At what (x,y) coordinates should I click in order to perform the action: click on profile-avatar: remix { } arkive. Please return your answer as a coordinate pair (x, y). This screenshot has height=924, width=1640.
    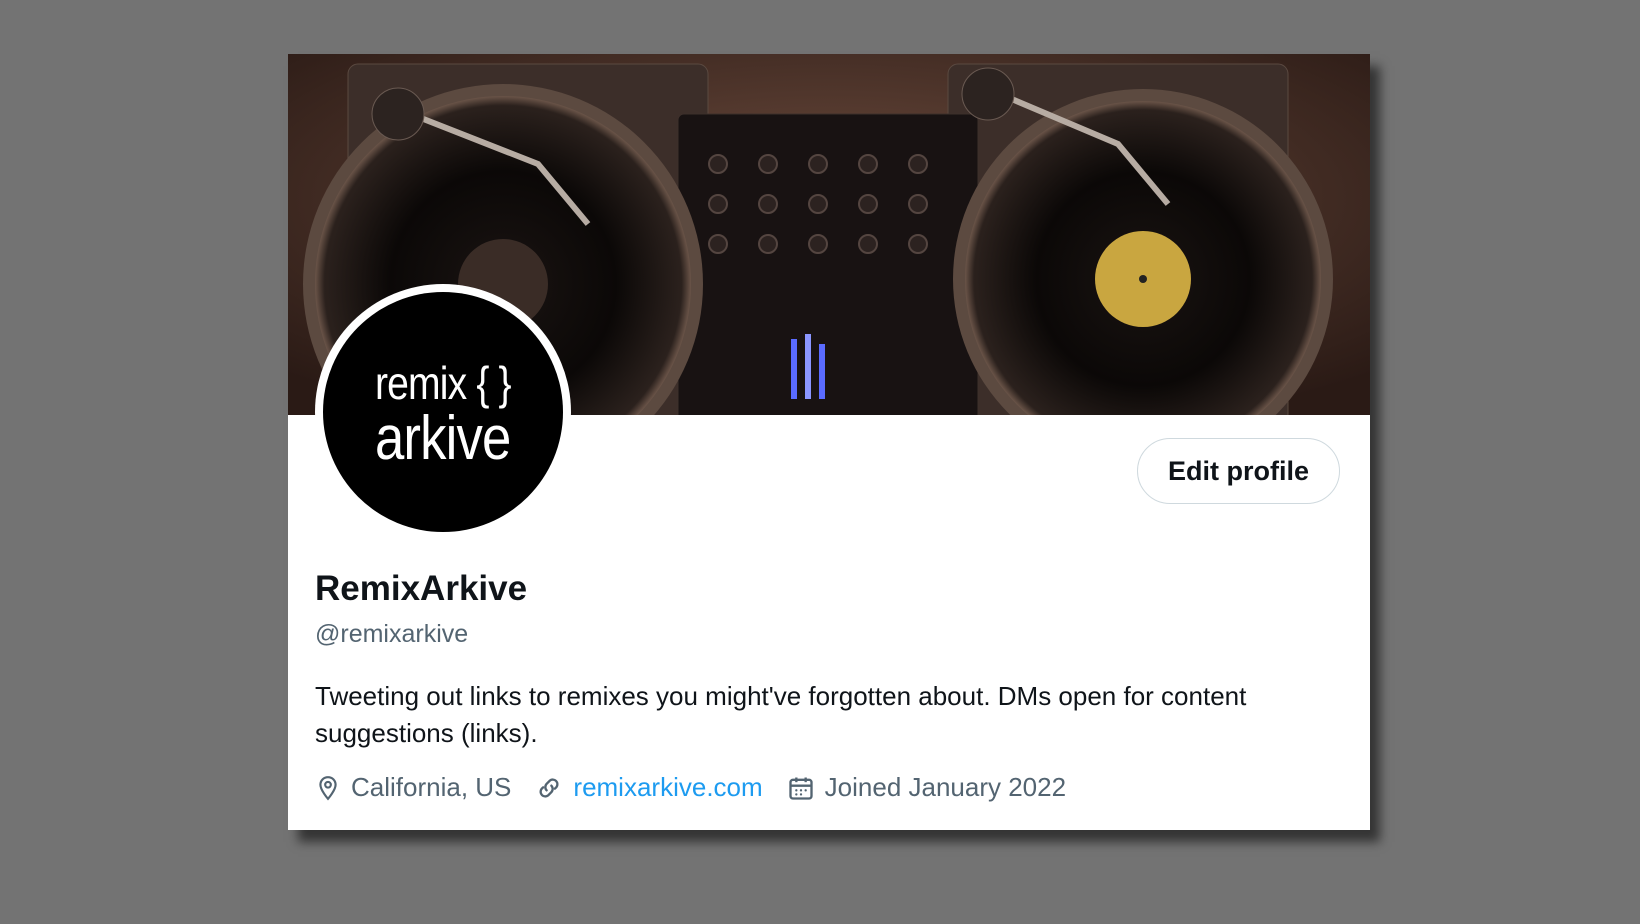
    Looking at the image, I should click on (443, 412).